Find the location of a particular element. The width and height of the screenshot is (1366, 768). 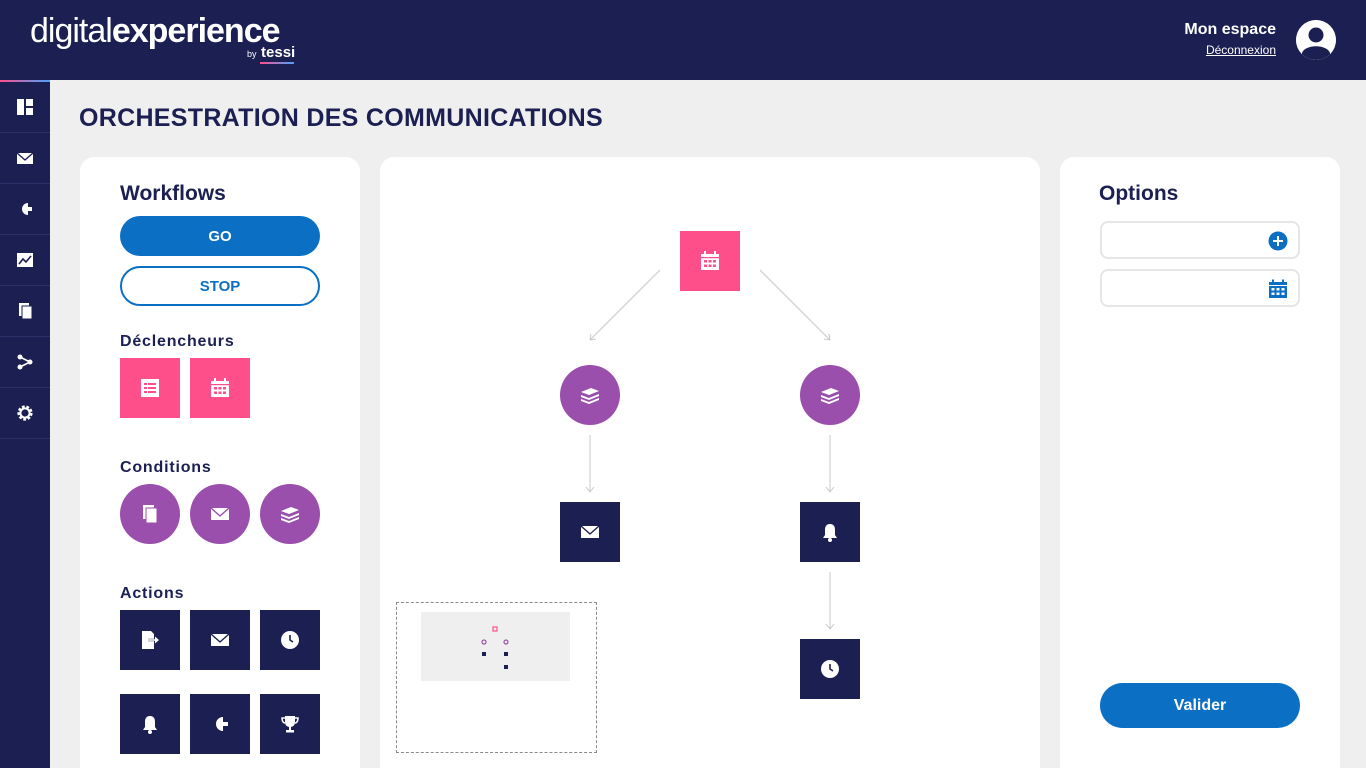

share-icon is located at coordinates (25, 362).